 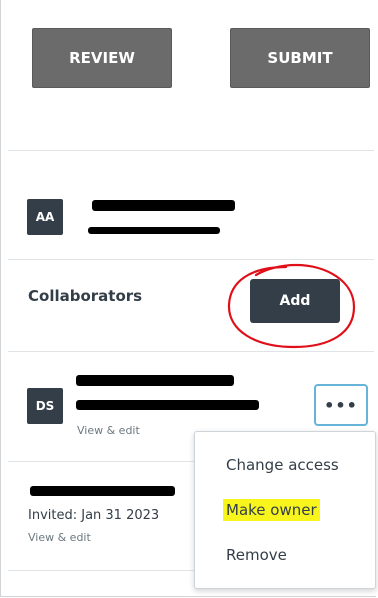 I want to click on redacted-owner-email, so click(x=154, y=230).